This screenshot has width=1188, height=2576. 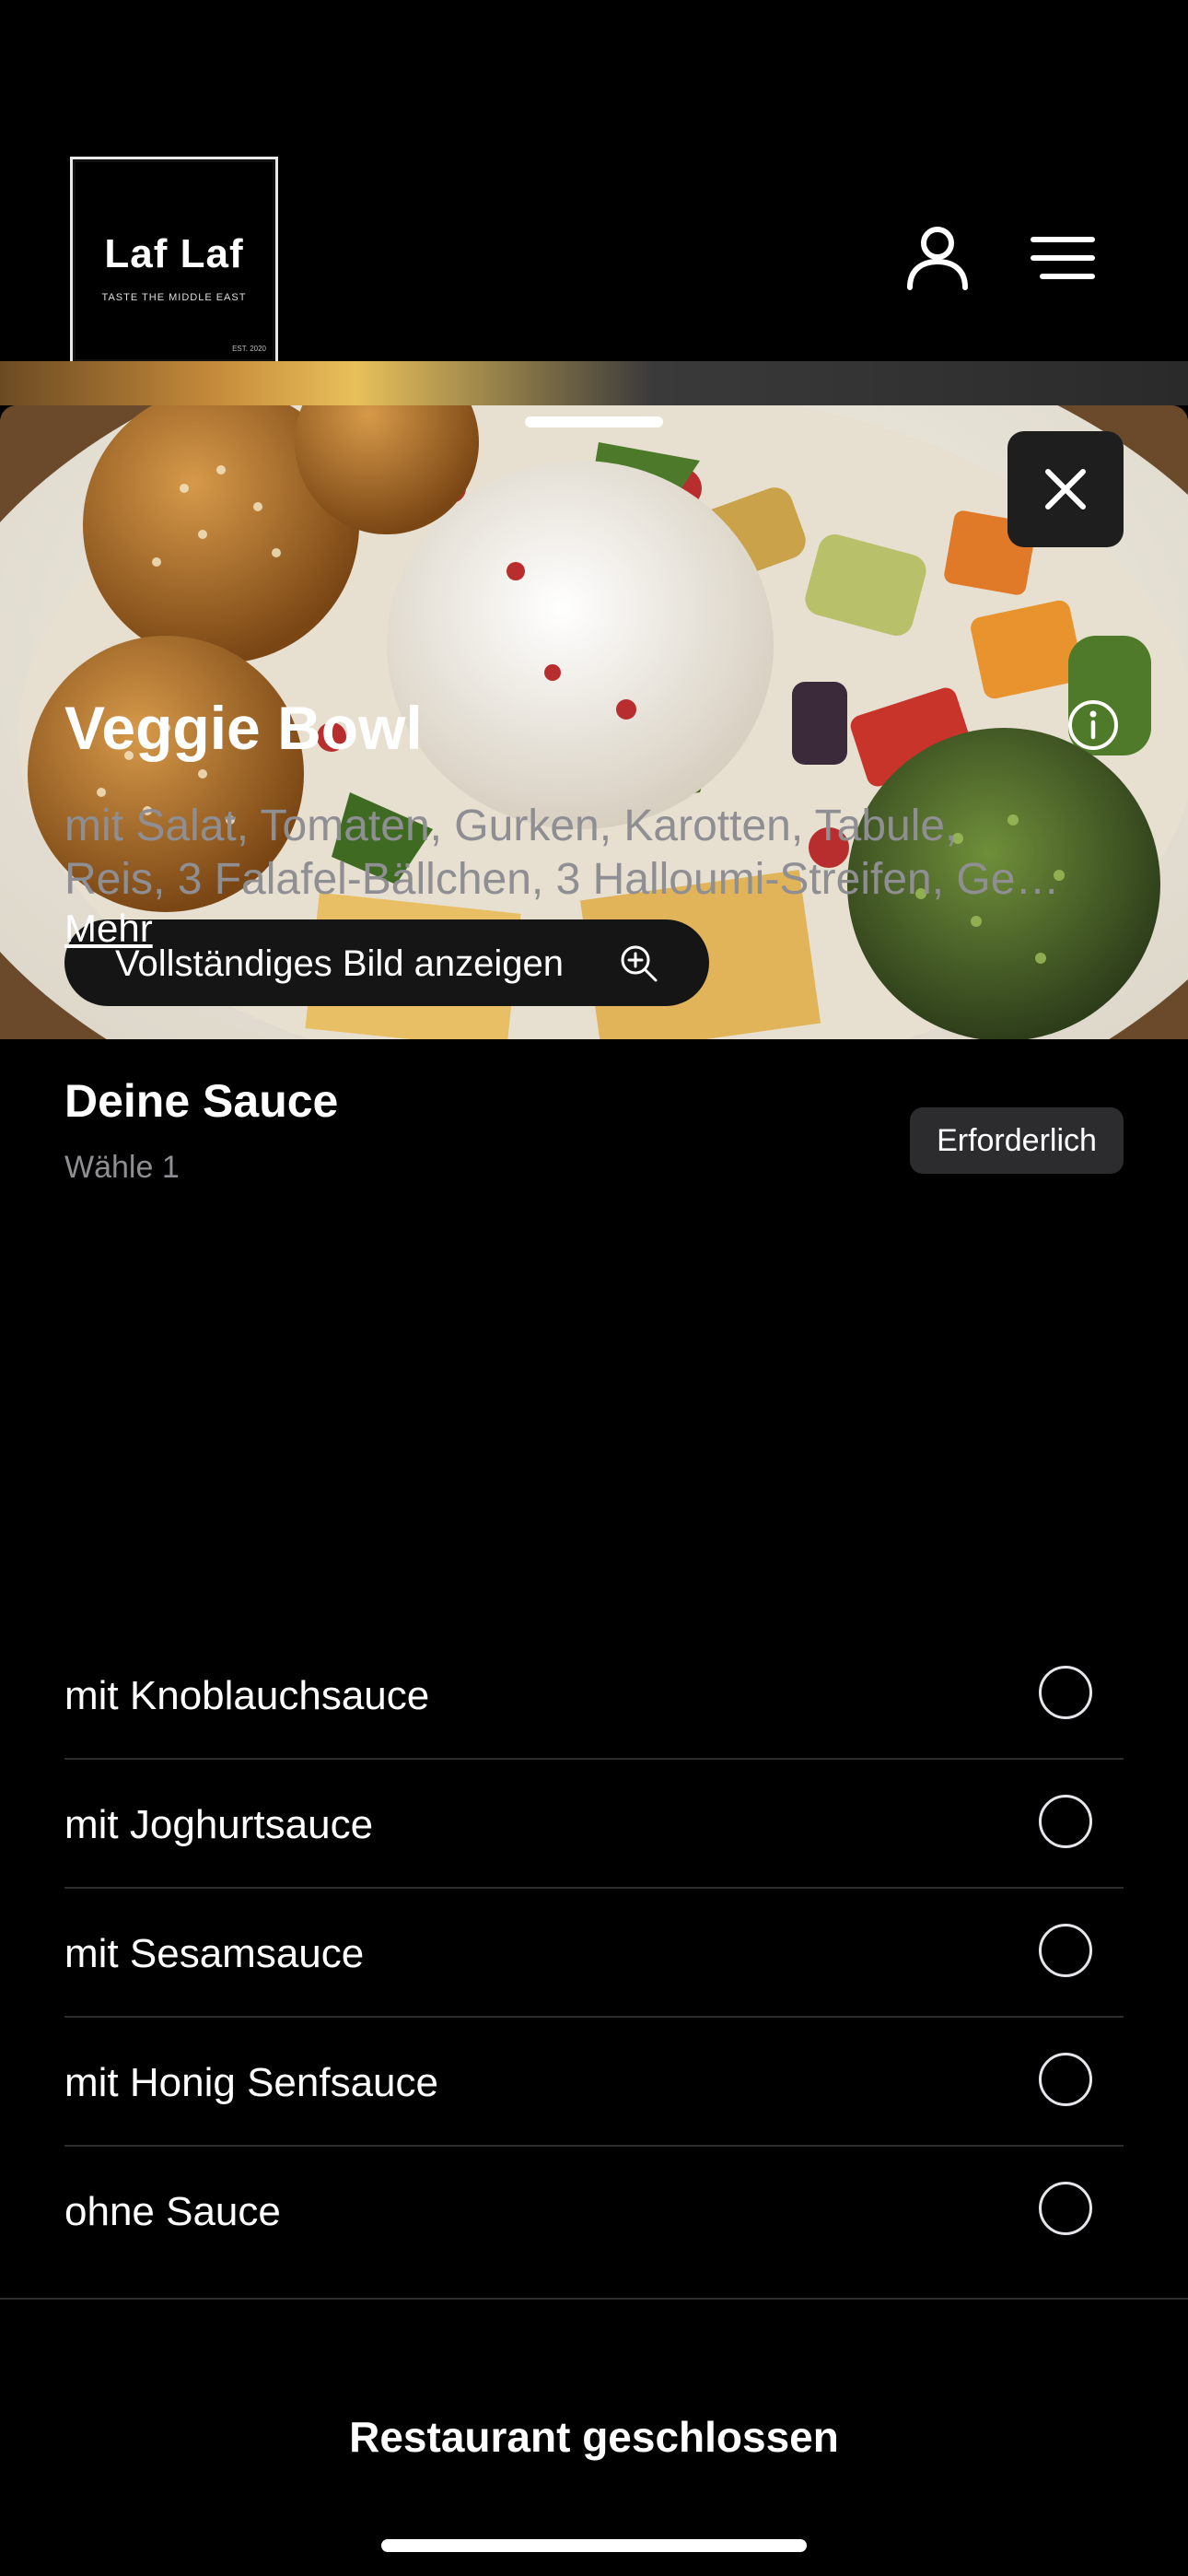 What do you see at coordinates (108, 929) in the screenshot?
I see `more-link: Mehr` at bounding box center [108, 929].